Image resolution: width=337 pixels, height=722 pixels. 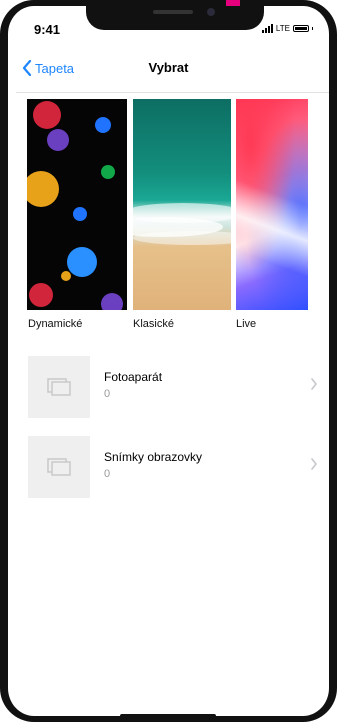 I want to click on front-camera, so click(x=211, y=12).